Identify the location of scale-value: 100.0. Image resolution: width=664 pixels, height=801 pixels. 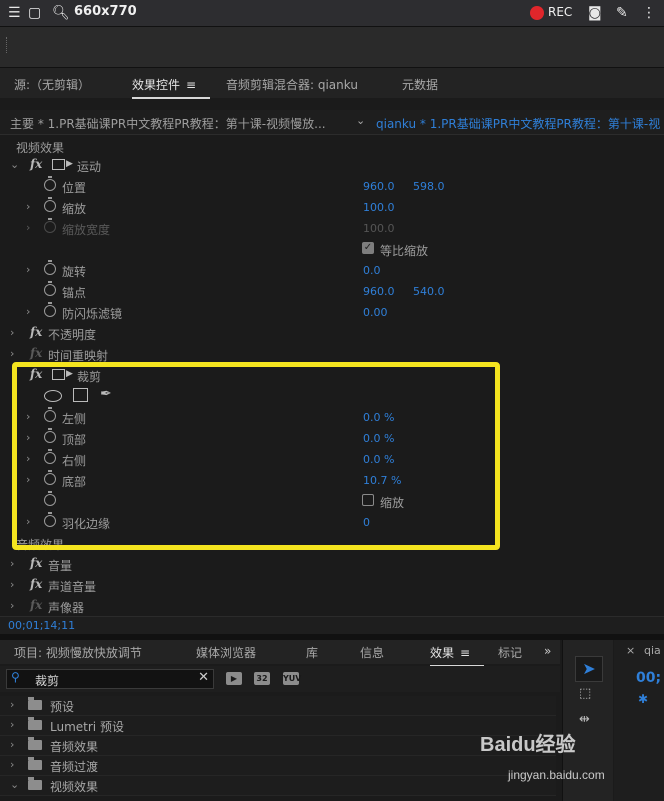
(379, 207).